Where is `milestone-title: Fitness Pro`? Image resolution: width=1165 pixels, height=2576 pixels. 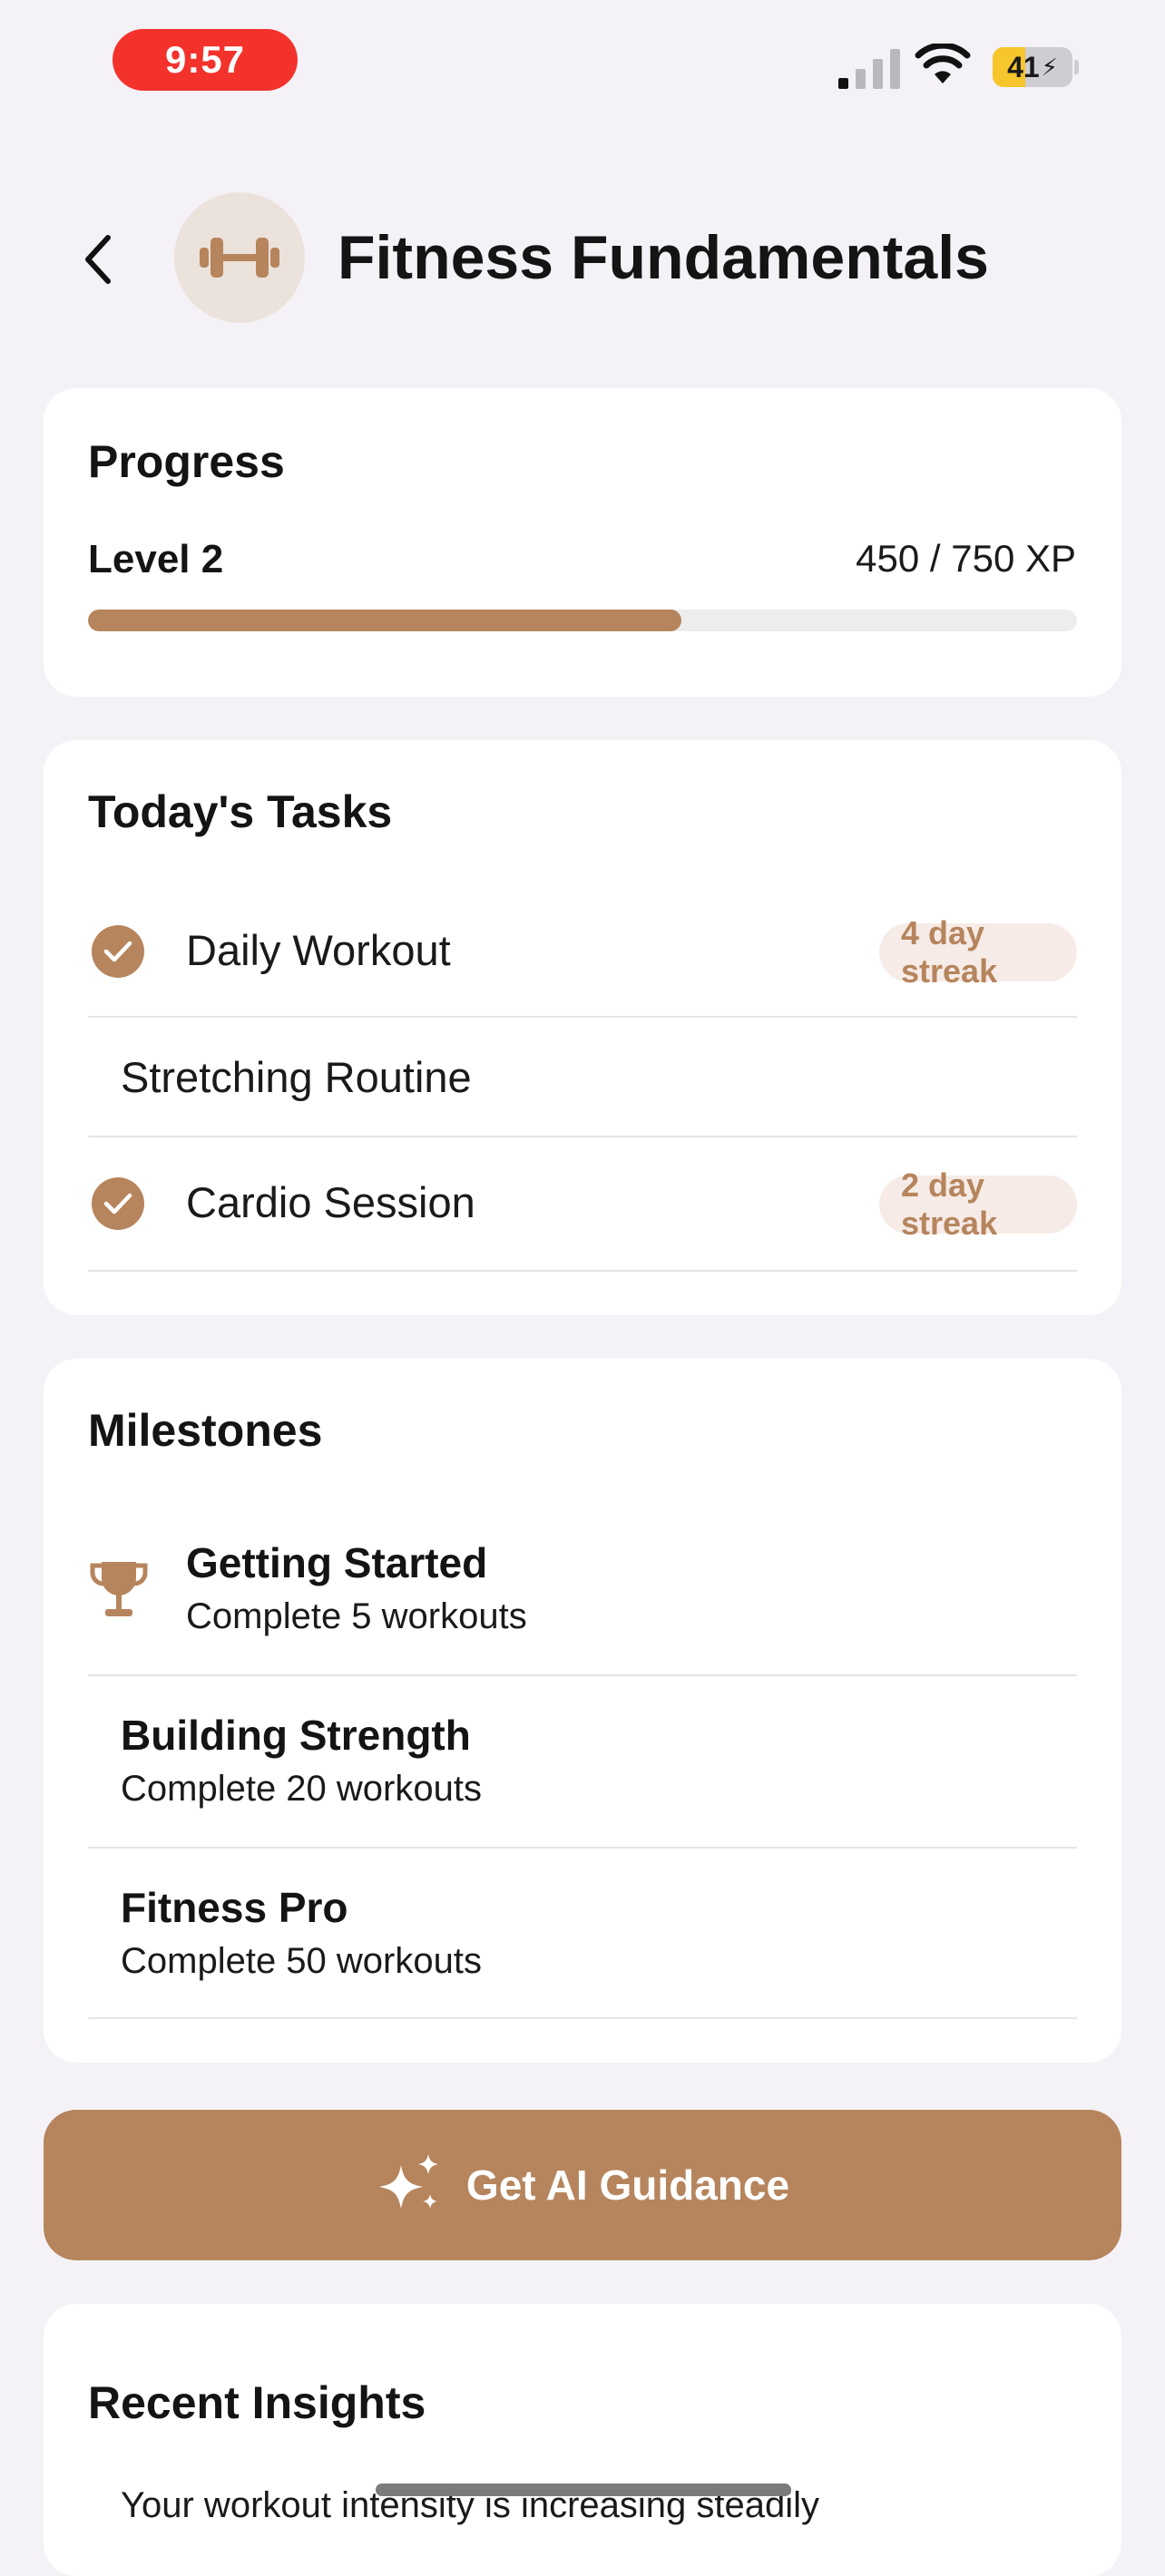
milestone-title: Fitness Pro is located at coordinates (234, 1907).